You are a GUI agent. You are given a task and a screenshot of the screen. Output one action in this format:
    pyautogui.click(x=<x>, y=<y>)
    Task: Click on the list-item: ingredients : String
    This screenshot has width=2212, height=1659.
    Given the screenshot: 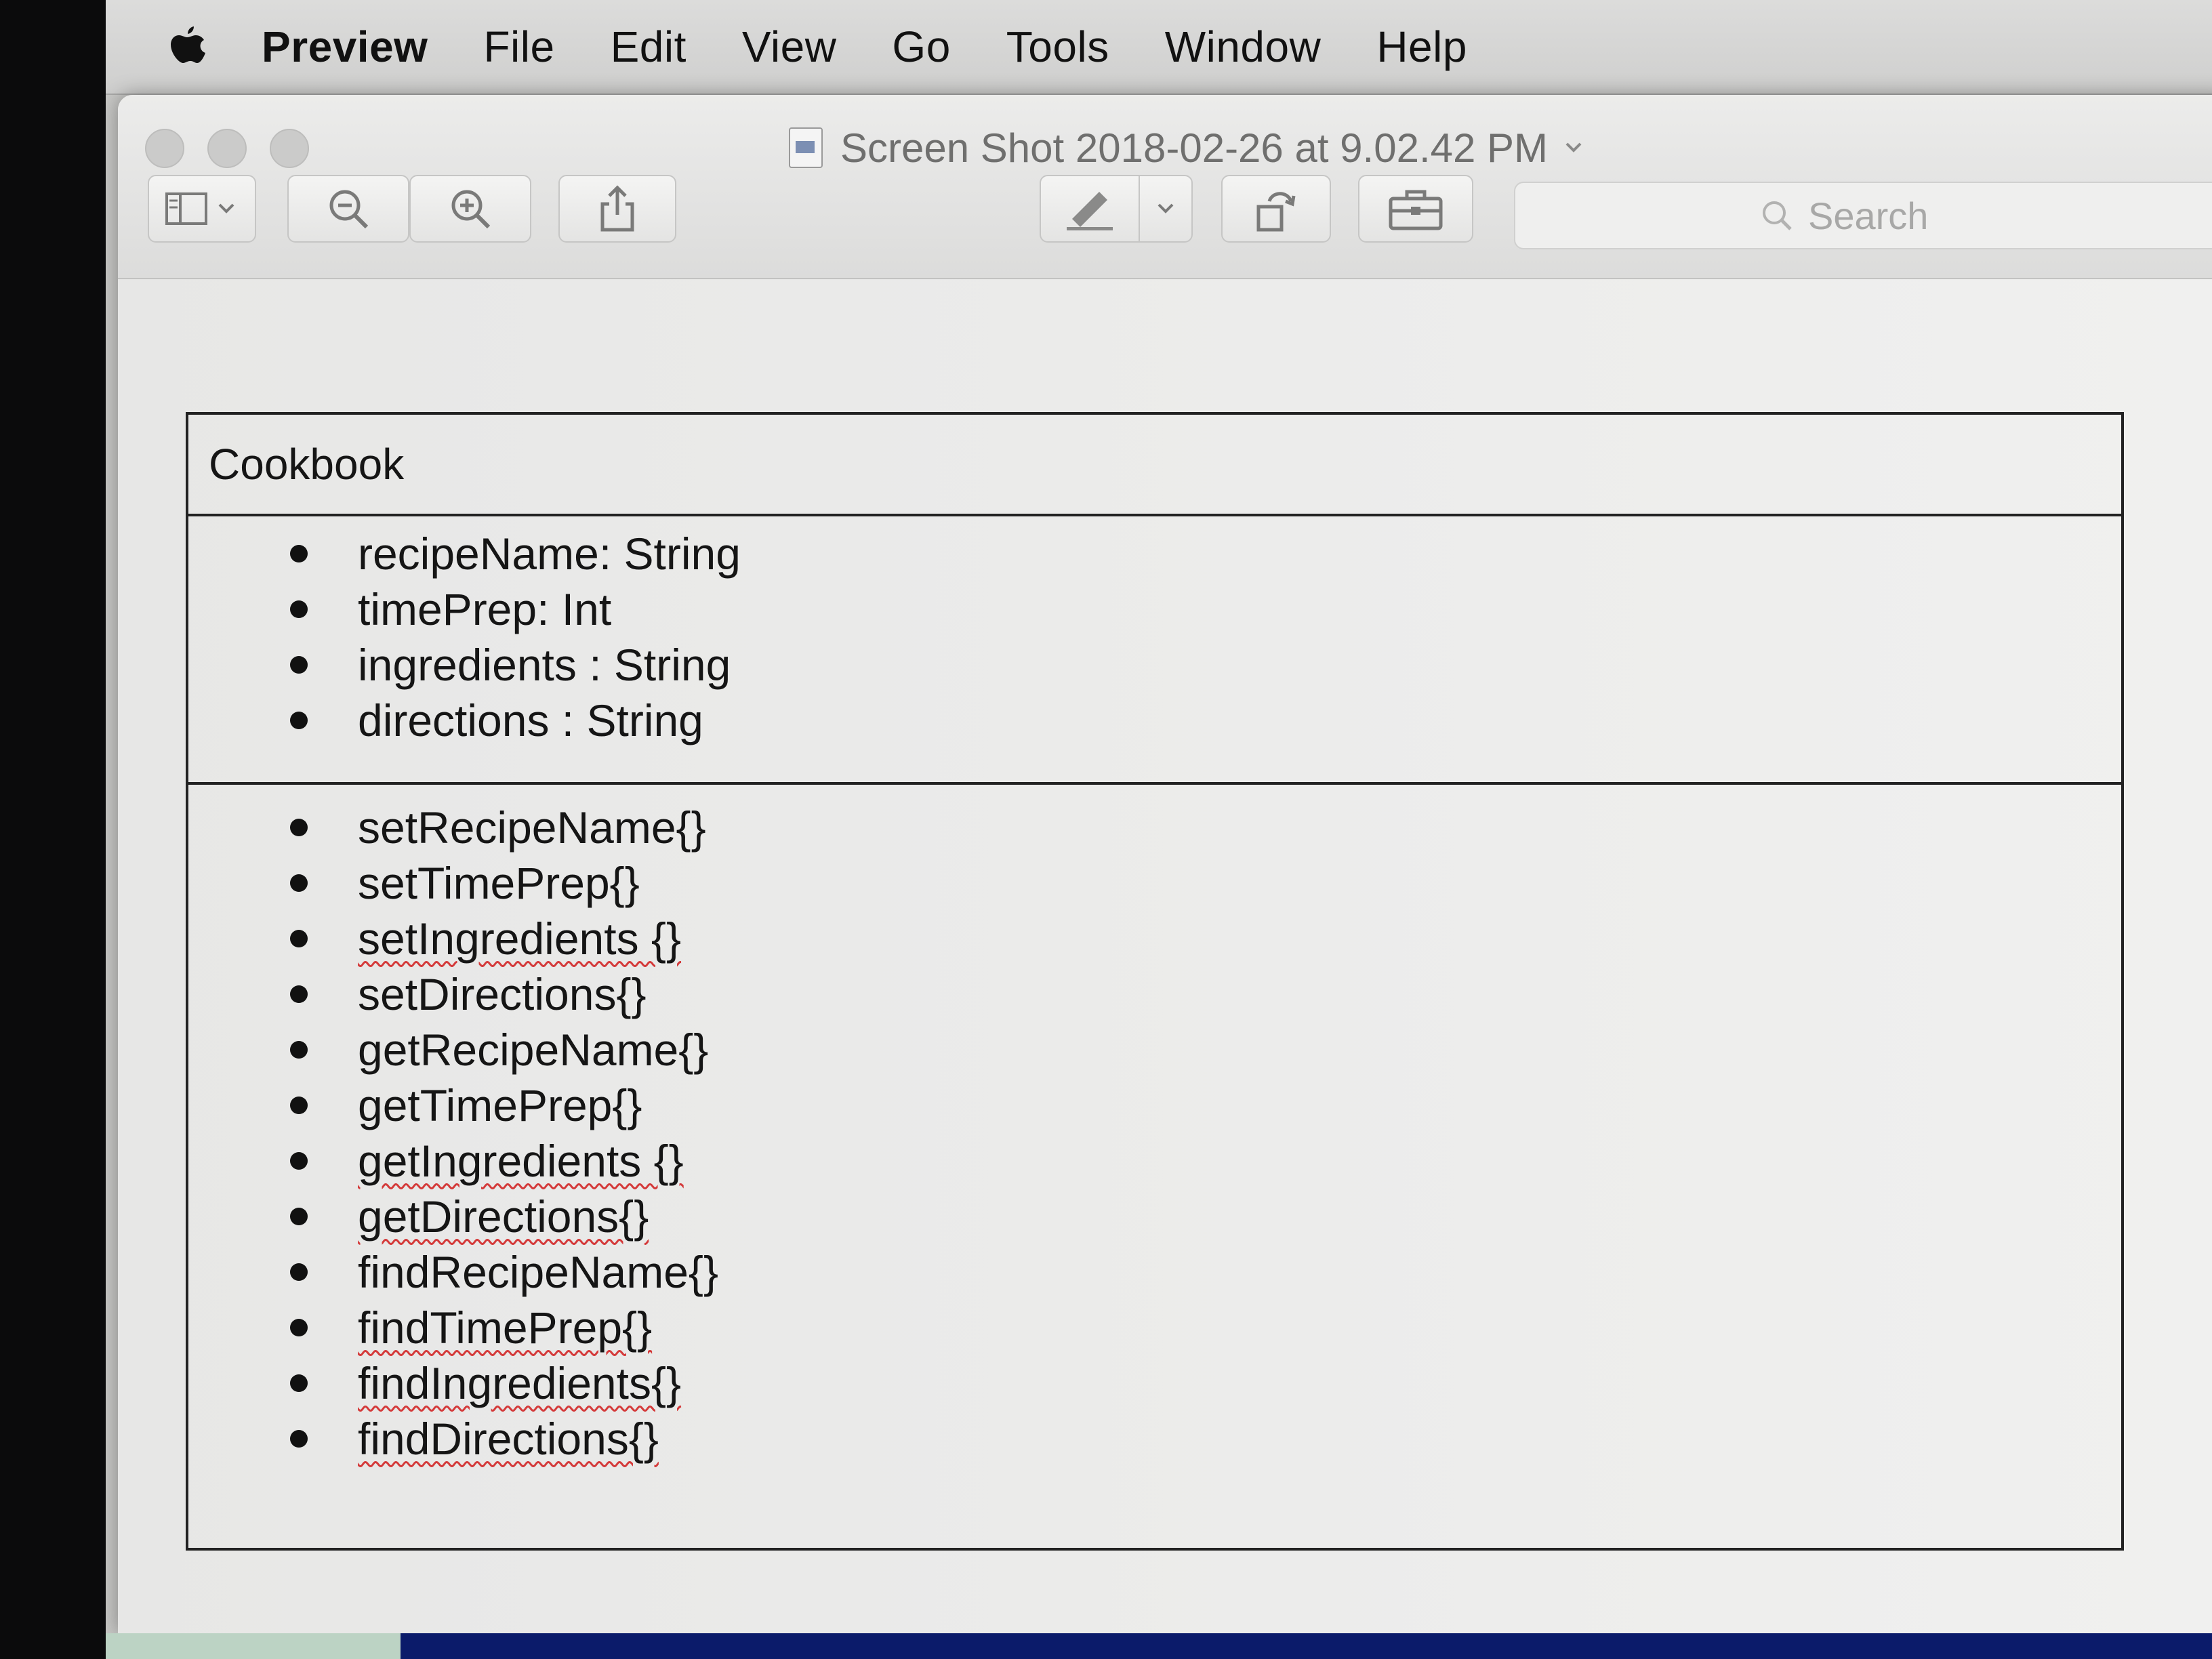 What is the action you would take?
    pyautogui.click(x=1206, y=665)
    